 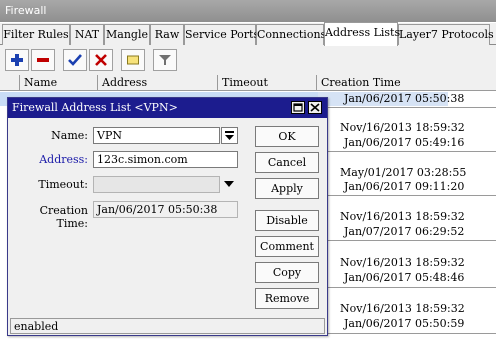 I want to click on header-address: Address, so click(x=157, y=83).